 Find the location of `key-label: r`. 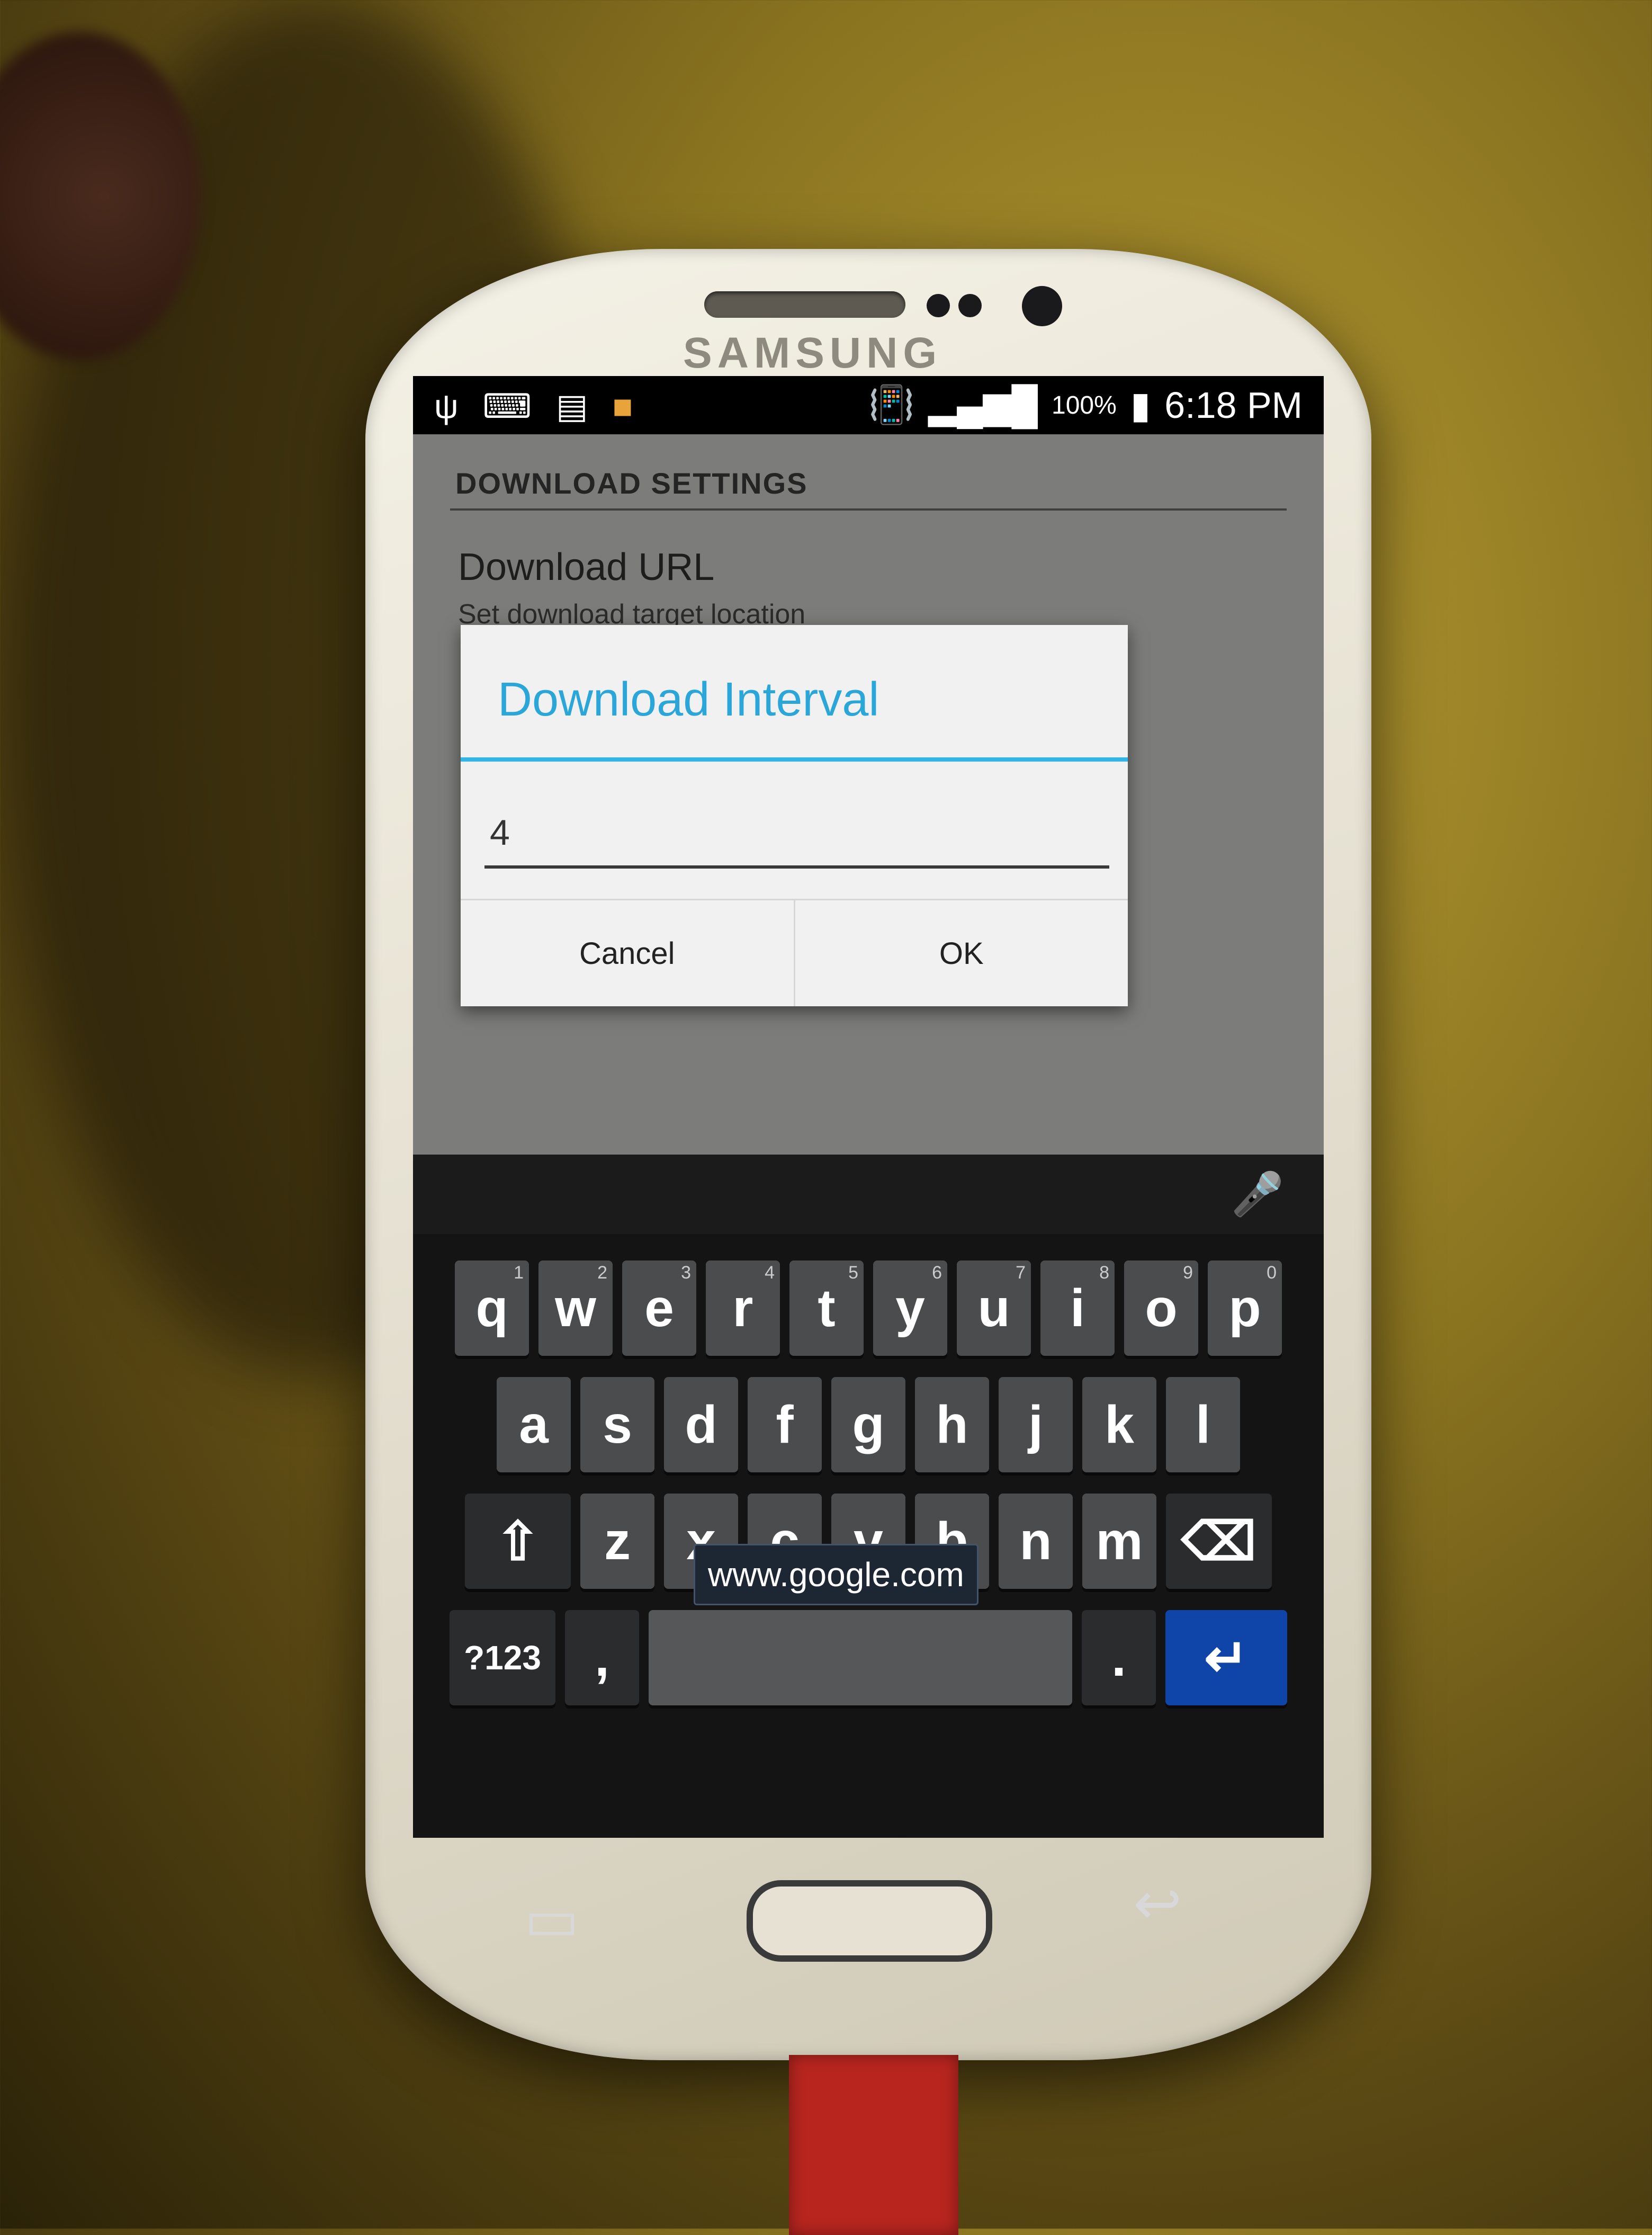

key-label: r is located at coordinates (742, 1308).